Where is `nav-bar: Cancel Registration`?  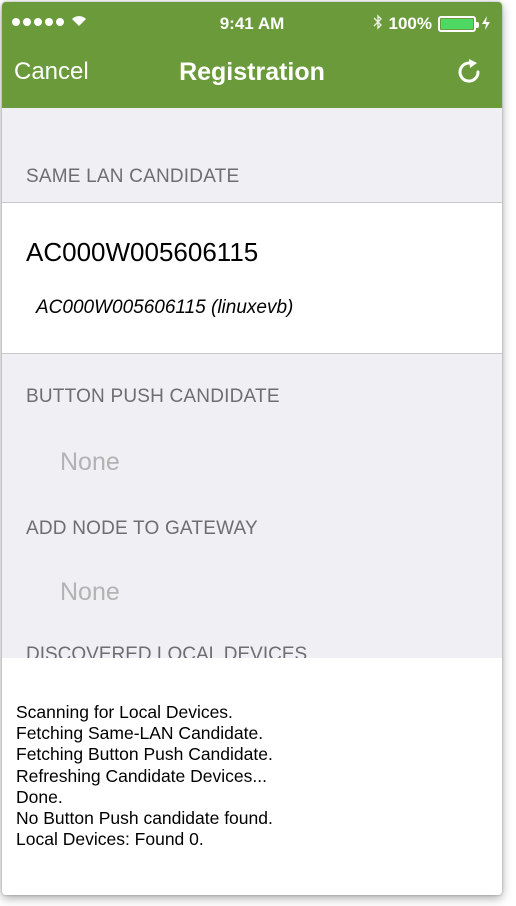
nav-bar: Cancel Registration is located at coordinates (252, 74).